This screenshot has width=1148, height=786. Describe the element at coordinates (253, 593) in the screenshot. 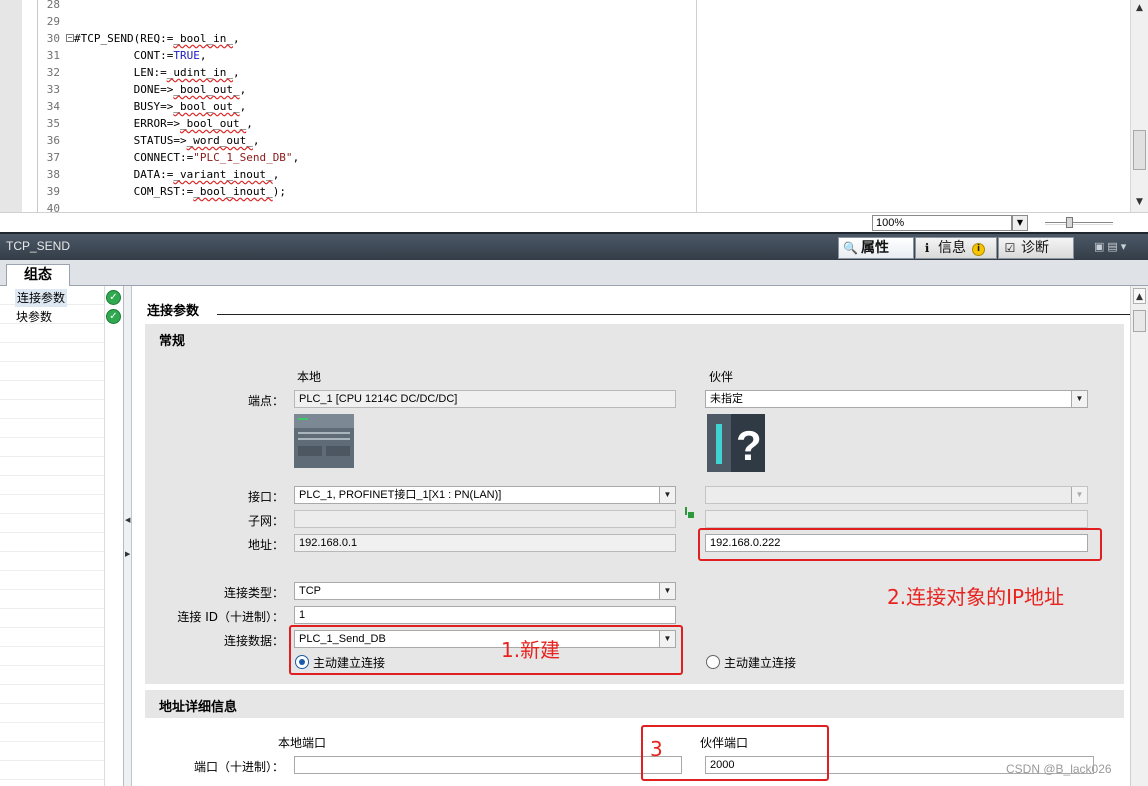

I see `connection-type-label: 连接类型：` at that location.